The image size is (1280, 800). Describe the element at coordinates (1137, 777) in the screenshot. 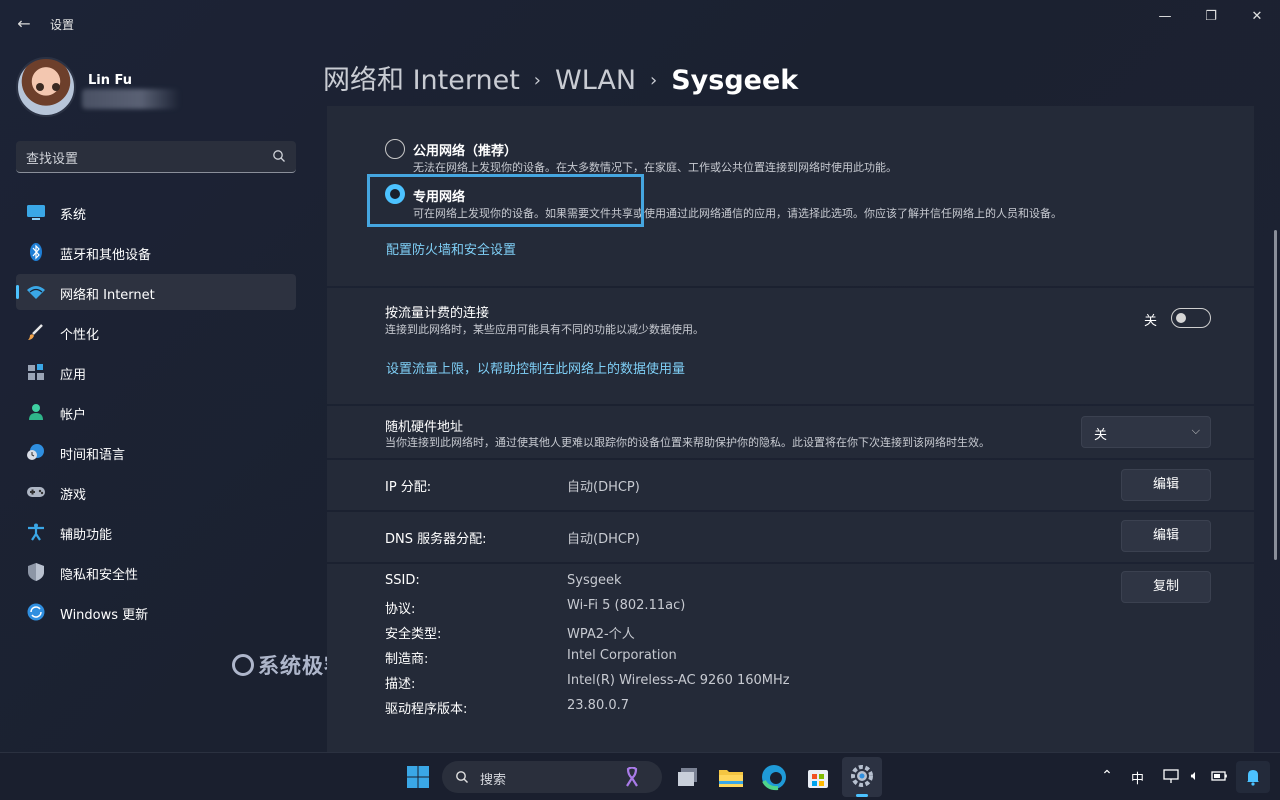

I see `input-indicator: 中` at that location.